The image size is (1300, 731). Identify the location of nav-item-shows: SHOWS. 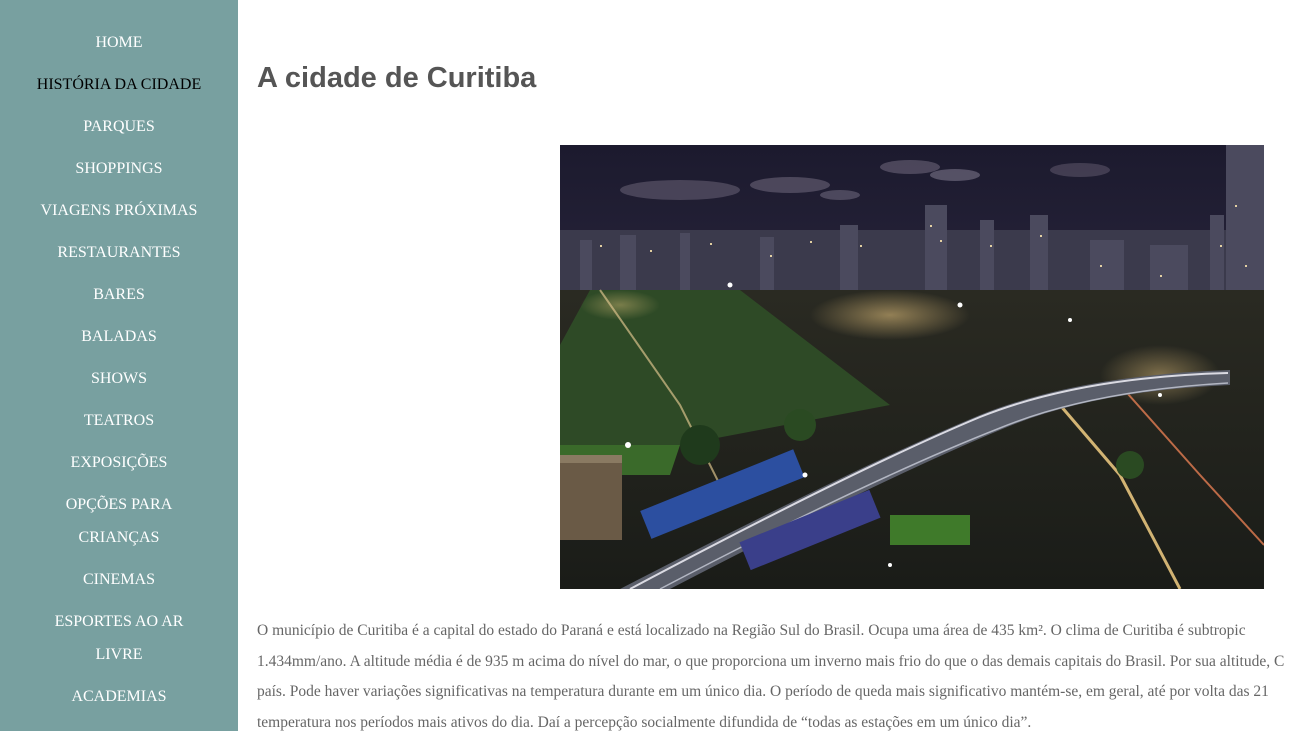
(119, 378).